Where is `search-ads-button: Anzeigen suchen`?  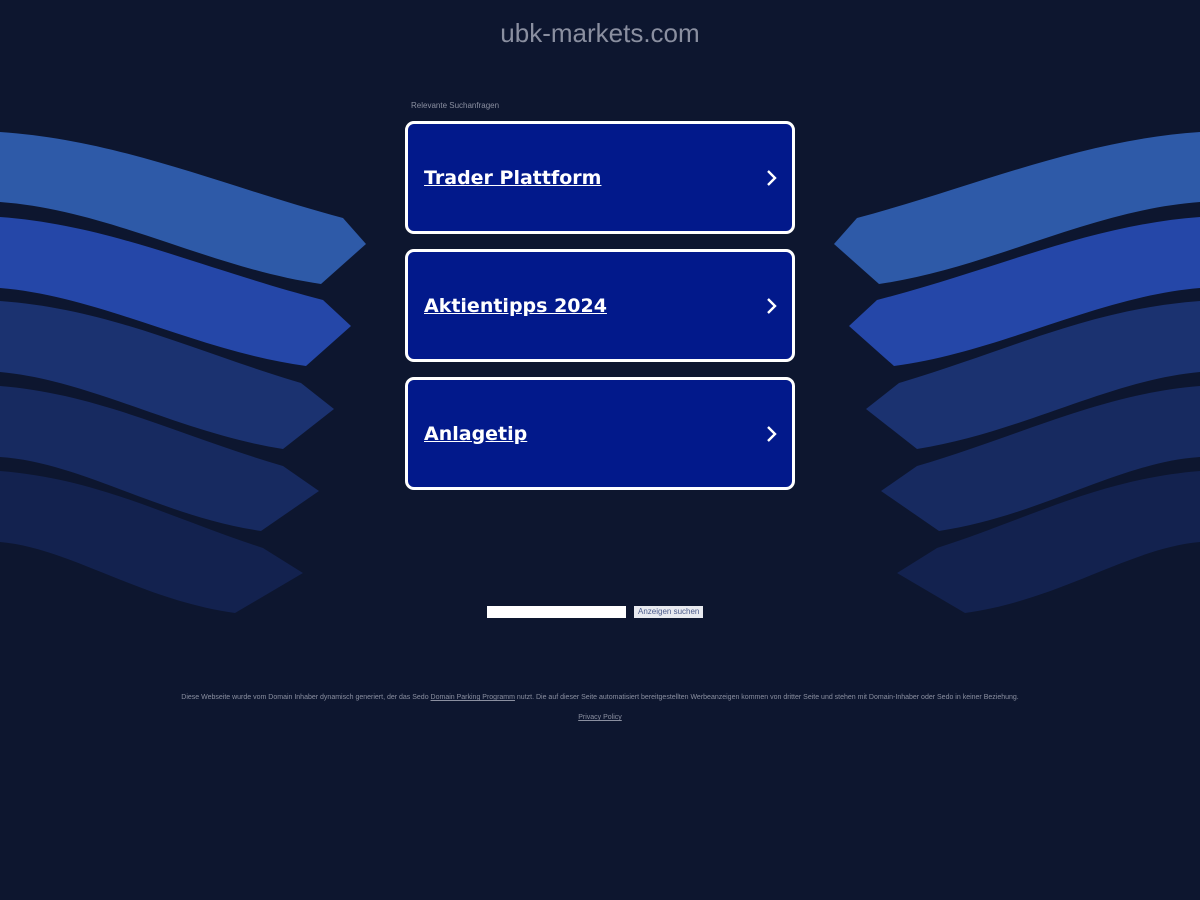 search-ads-button: Anzeigen suchen is located at coordinates (669, 612).